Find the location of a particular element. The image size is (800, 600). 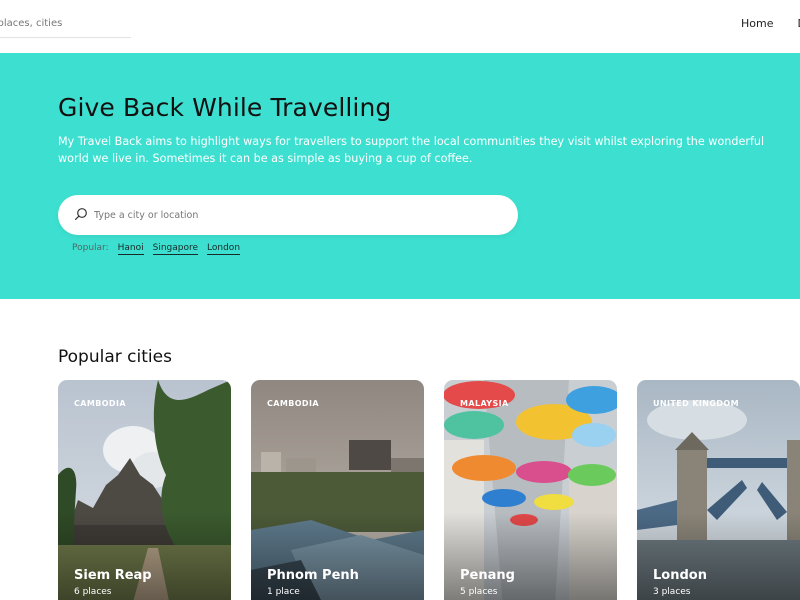

header-search is located at coordinates (65, 24).